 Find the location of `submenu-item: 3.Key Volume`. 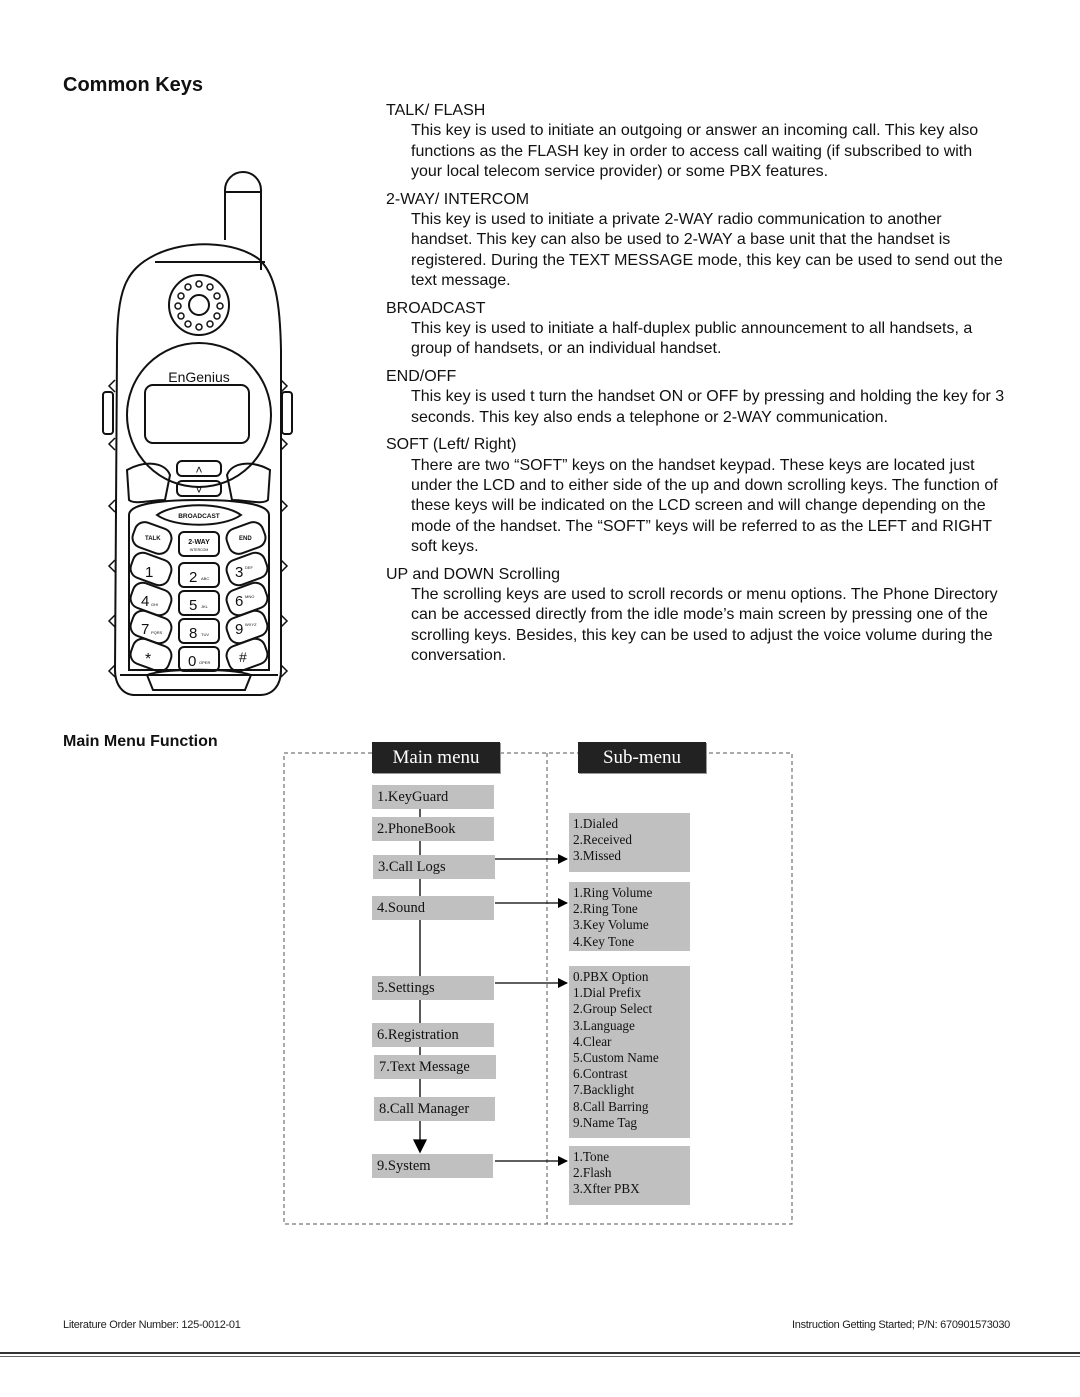

submenu-item: 3.Key Volume is located at coordinates (611, 925).